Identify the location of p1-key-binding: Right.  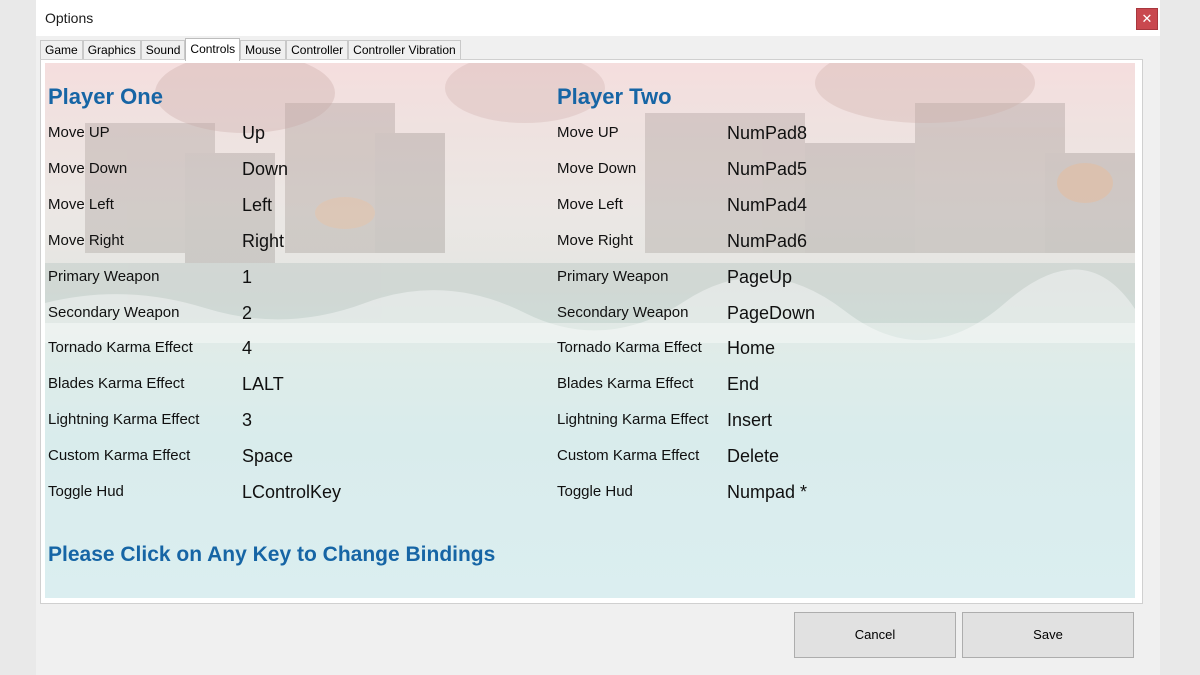
(263, 241).